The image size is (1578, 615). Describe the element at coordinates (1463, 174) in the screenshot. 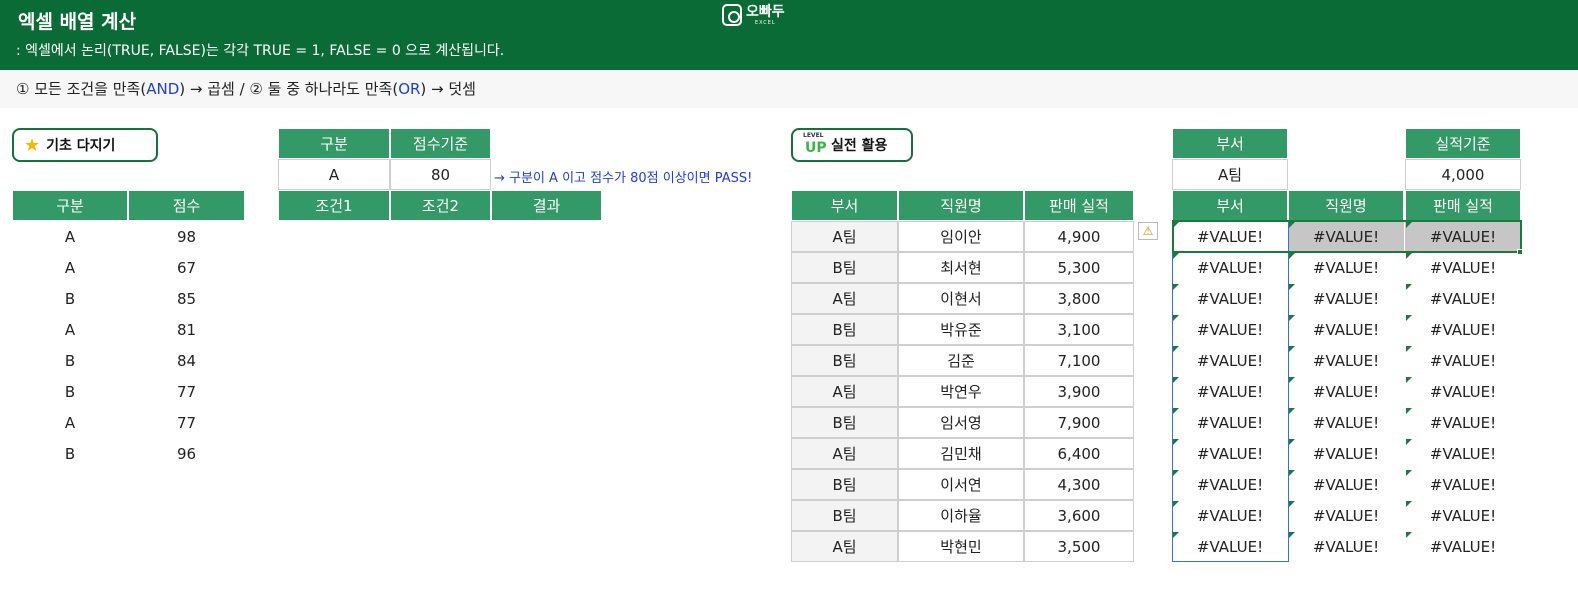

I see `perf-criteria-value: 4,000` at that location.